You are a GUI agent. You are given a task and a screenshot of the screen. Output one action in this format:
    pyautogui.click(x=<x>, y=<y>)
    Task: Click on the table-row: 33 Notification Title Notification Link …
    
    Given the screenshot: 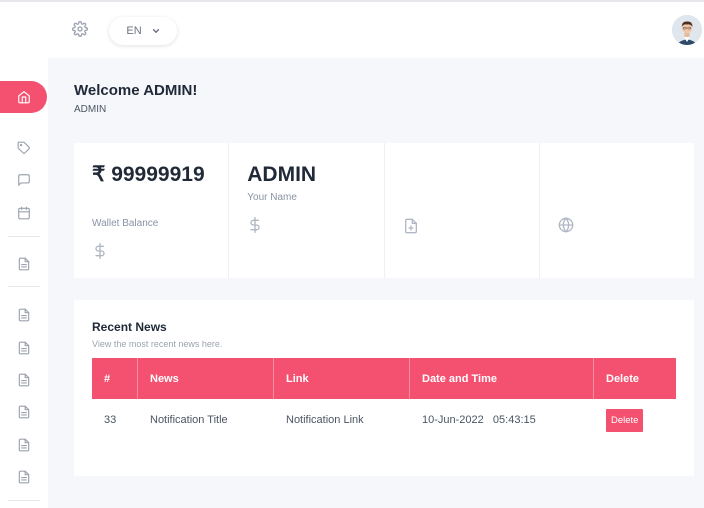 What is the action you would take?
    pyautogui.click(x=384, y=420)
    